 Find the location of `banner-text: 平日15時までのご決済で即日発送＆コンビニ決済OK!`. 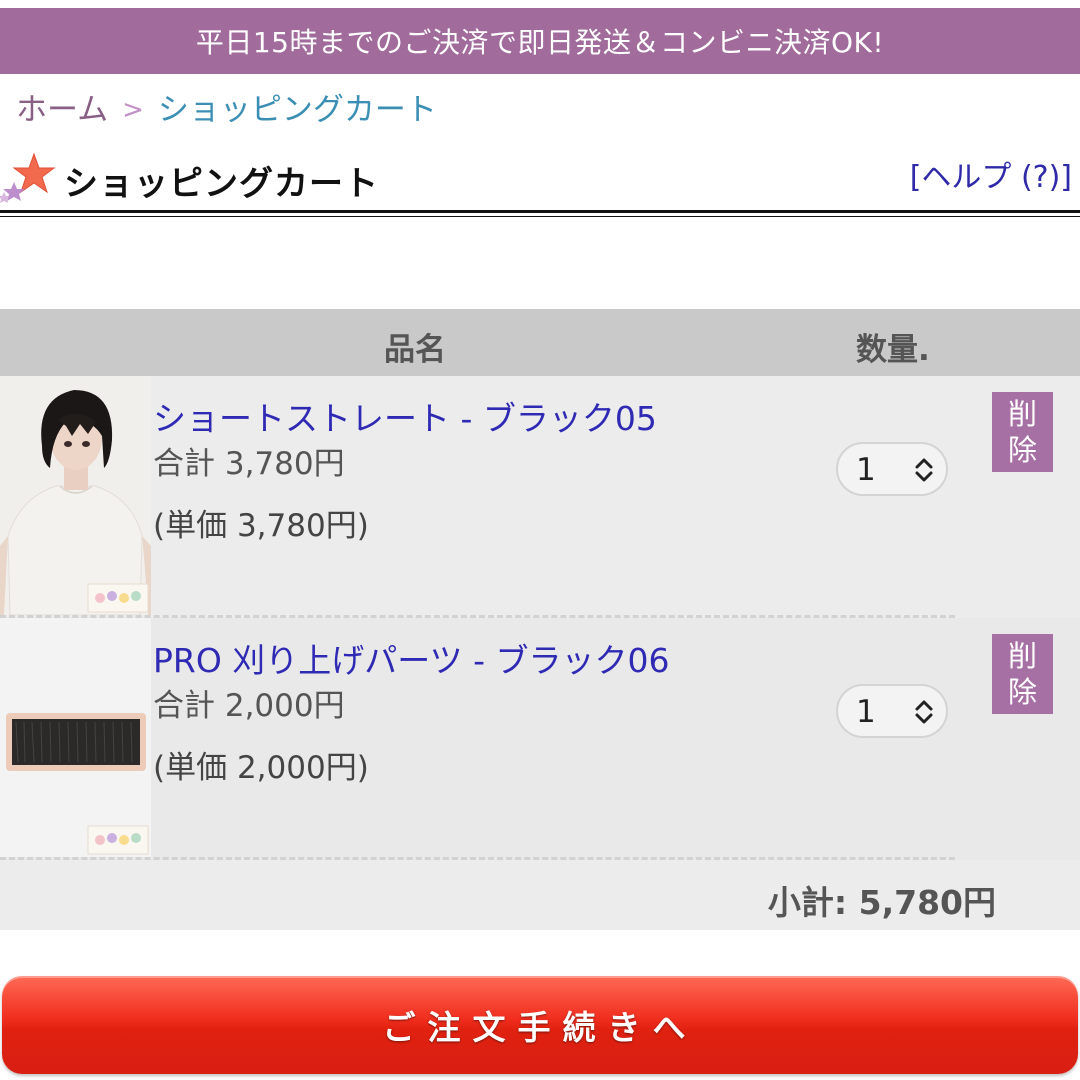

banner-text: 平日15時までのご決済で即日発送＆コンビニ決済OK! is located at coordinates (540, 42).